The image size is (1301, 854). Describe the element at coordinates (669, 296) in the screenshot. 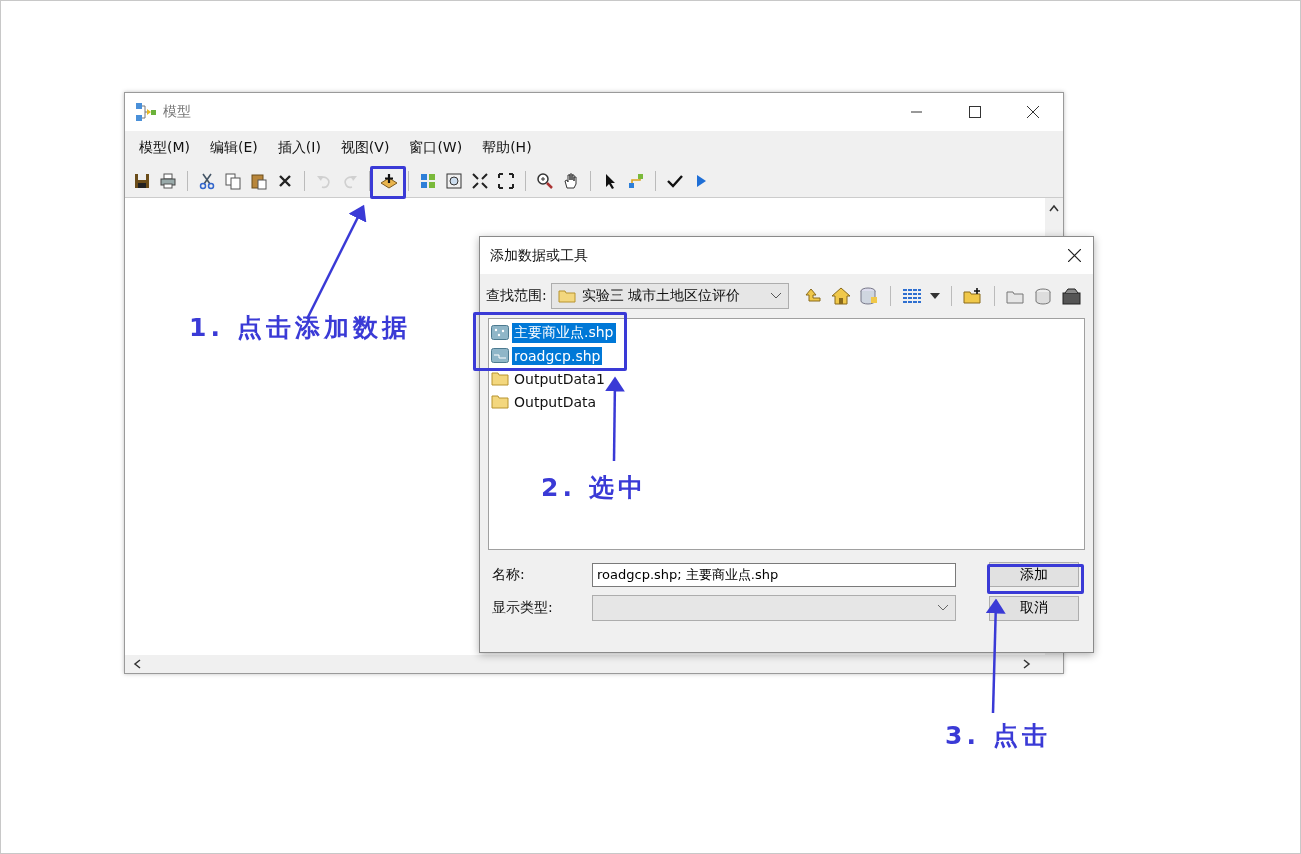

I see `look-in-dropdown: 实验三 城市土地区位评价` at that location.